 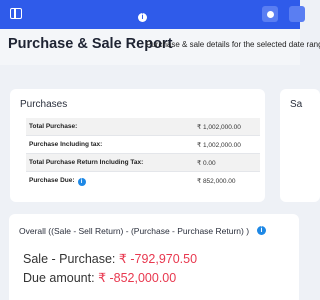 I want to click on due-amount-label: Due amount:, so click(x=59, y=278).